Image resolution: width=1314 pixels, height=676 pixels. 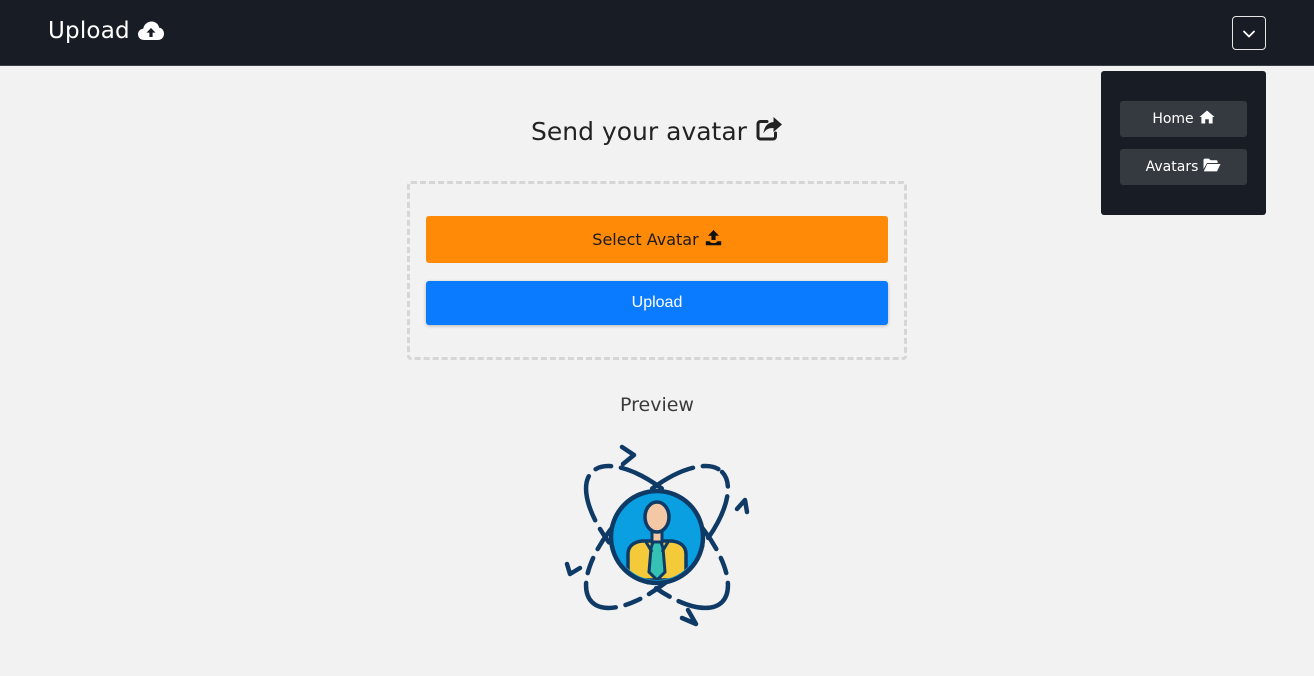 What do you see at coordinates (645, 239) in the screenshot?
I see `select-avatar-label: Select Avatar` at bounding box center [645, 239].